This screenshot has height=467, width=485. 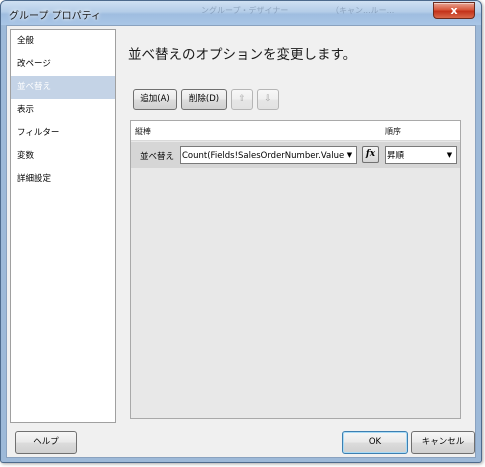 I want to click on title-bar: ングループ・デザイナー （キャン...ルー... グループ プロパティ x, so click(x=241, y=13).